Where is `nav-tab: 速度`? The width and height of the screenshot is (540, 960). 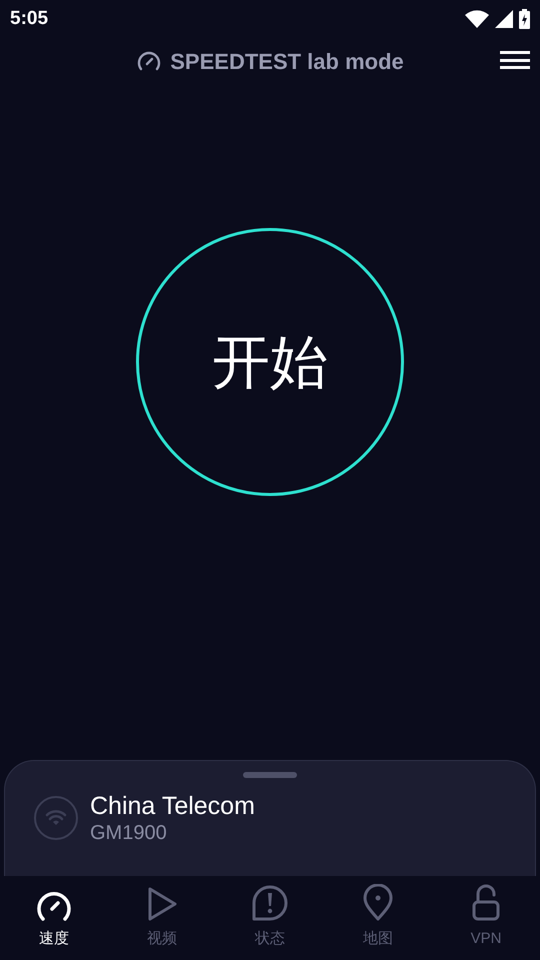 nav-tab: 速度 is located at coordinates (54, 918).